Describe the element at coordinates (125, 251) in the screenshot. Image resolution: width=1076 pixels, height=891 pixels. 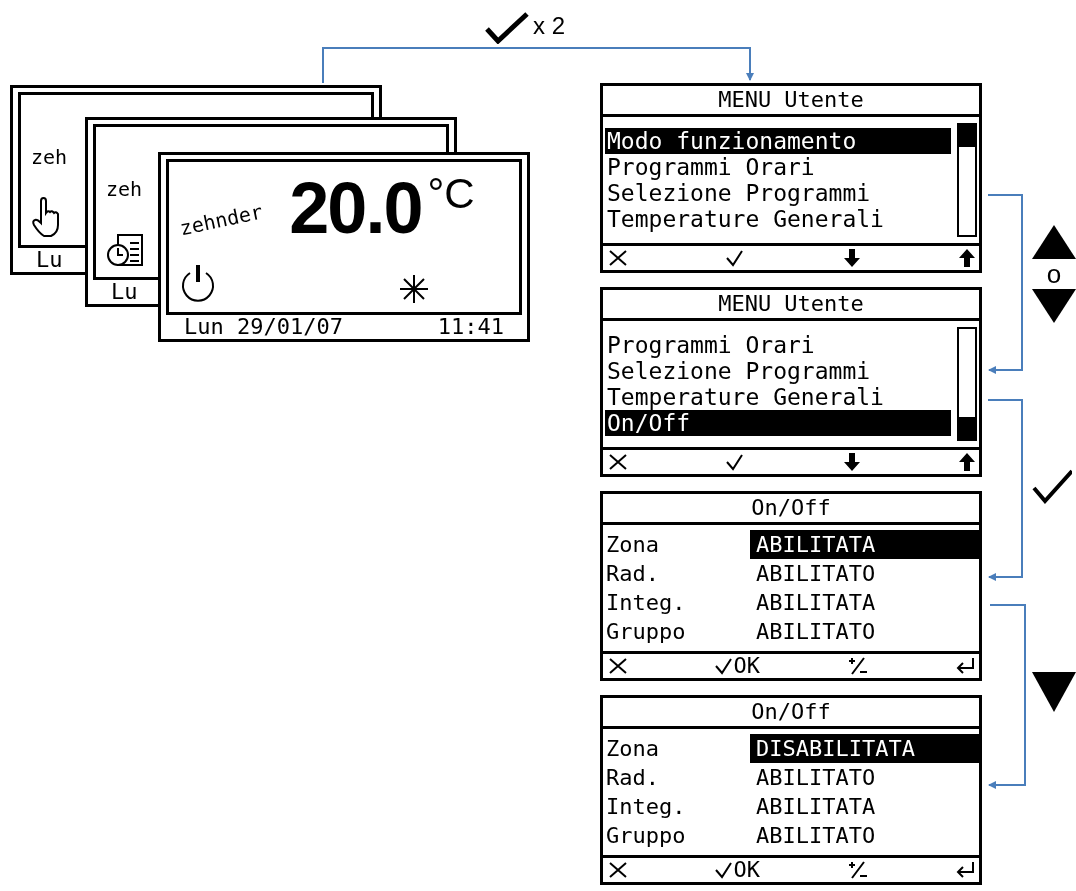
I see `clock-calendar-icon` at that location.